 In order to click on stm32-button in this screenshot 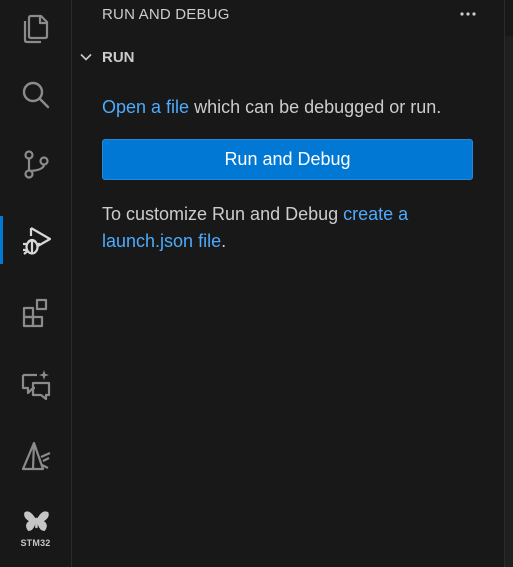, I will do `click(35, 522)`.